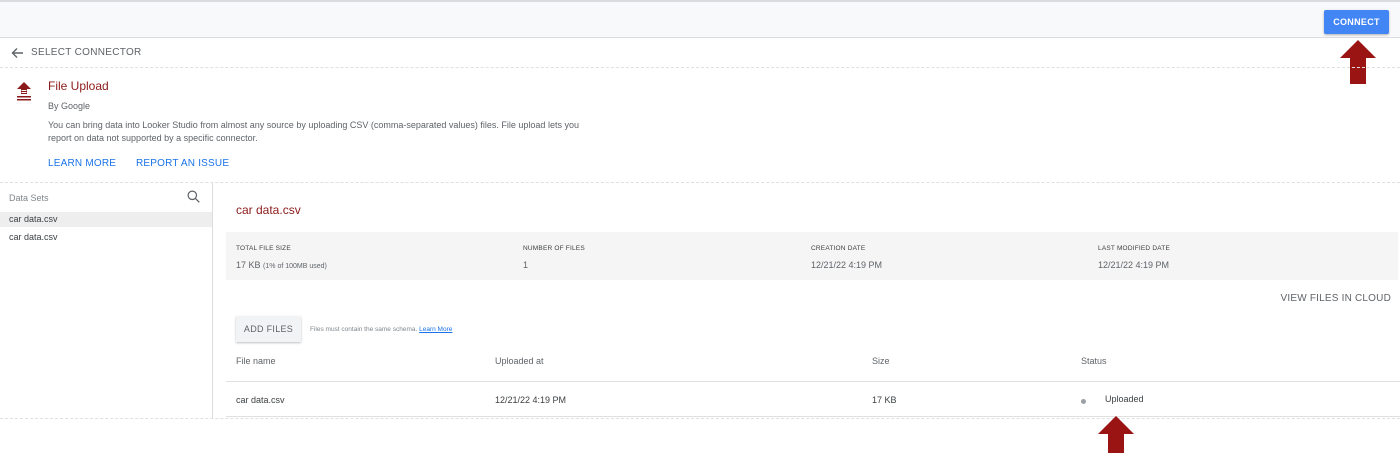 The image size is (1400, 453). What do you see at coordinates (260, 400) in the screenshot?
I see `file-name-cell: car data.csv` at bounding box center [260, 400].